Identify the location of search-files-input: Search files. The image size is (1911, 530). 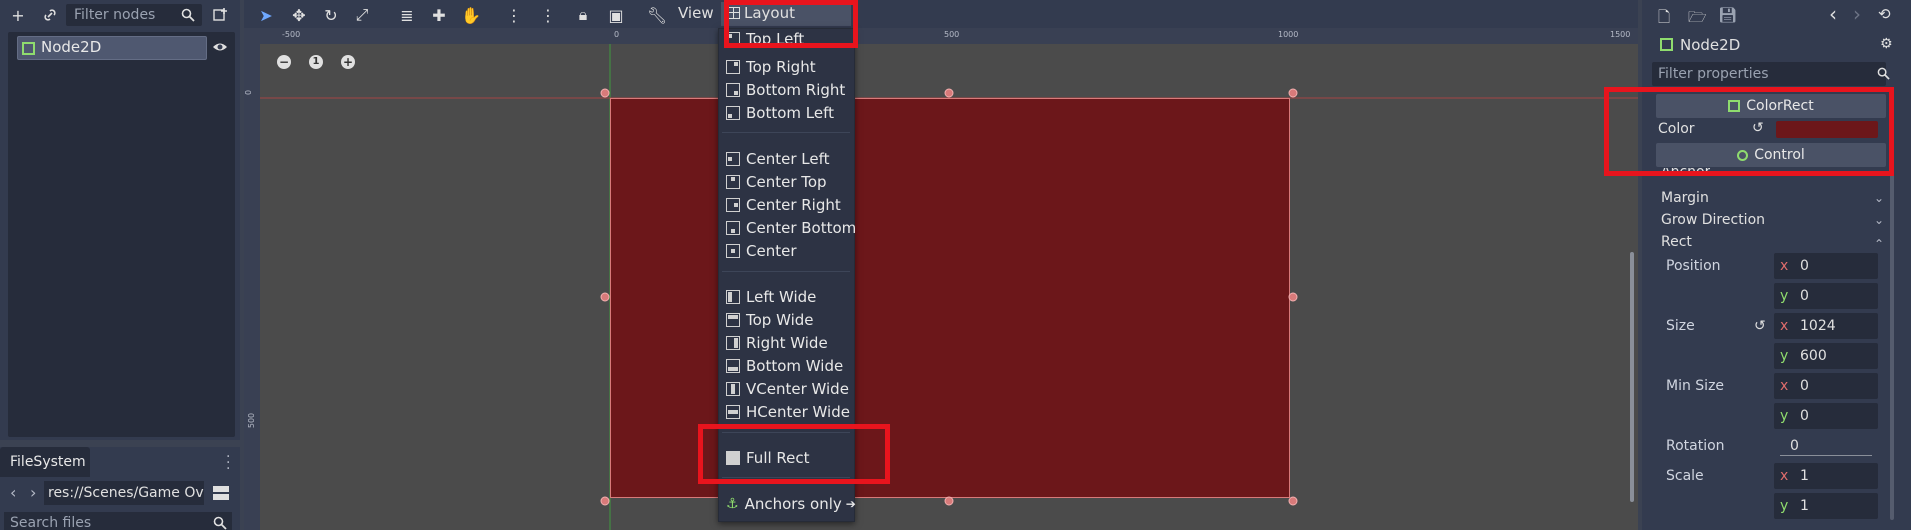
(118, 521).